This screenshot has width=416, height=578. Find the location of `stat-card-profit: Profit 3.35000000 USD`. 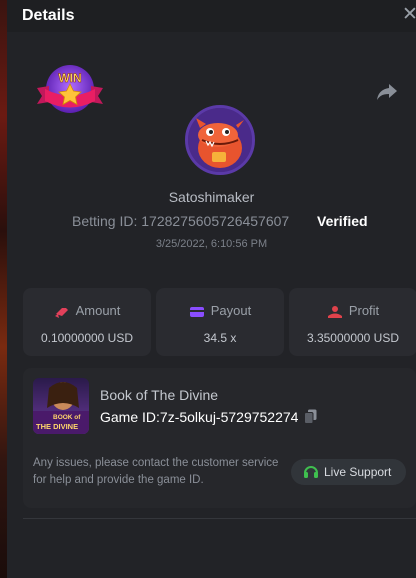

stat-card-profit: Profit 3.35000000 USD is located at coordinates (352, 322).